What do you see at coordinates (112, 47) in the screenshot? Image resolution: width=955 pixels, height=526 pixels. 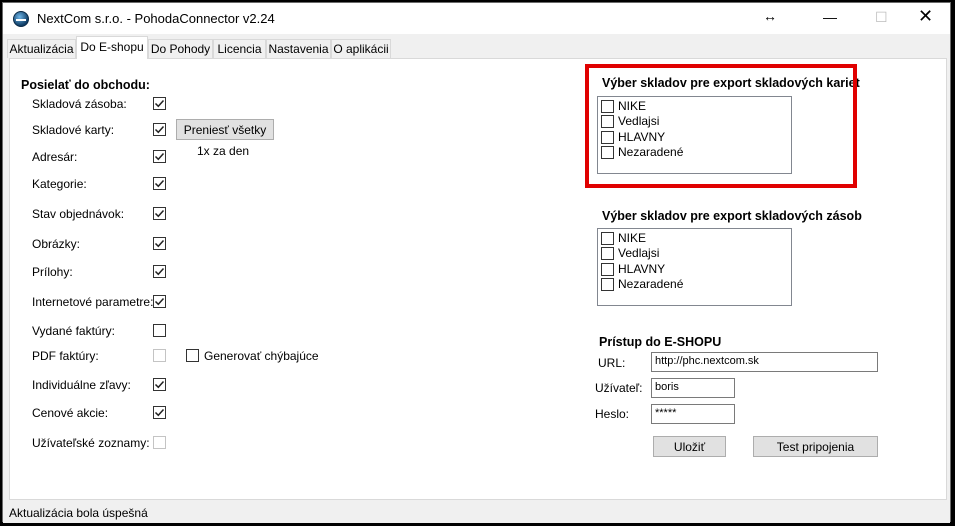 I see `tab-do-e-shopu: Do E-shopu` at bounding box center [112, 47].